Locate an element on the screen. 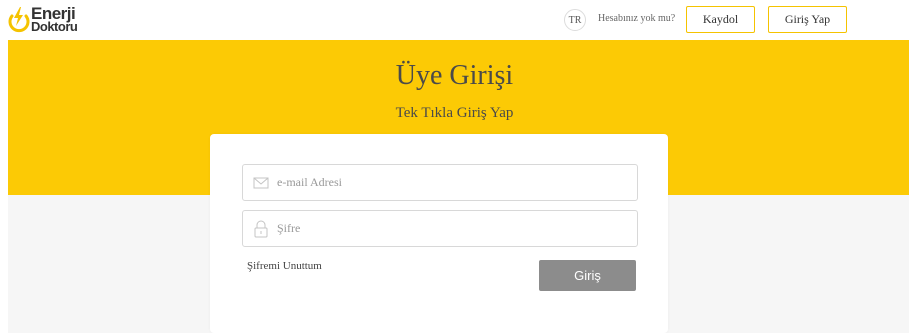  no-account-text: Hesabınız yok mu? is located at coordinates (637, 18).